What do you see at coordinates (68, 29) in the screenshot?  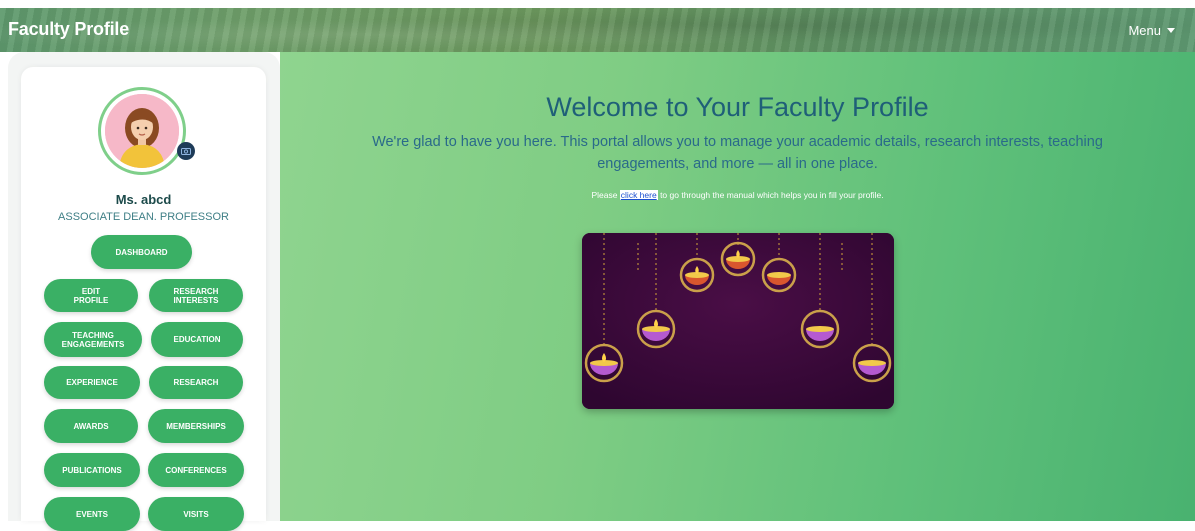 I see `brand-title: Faculty Profile` at bounding box center [68, 29].